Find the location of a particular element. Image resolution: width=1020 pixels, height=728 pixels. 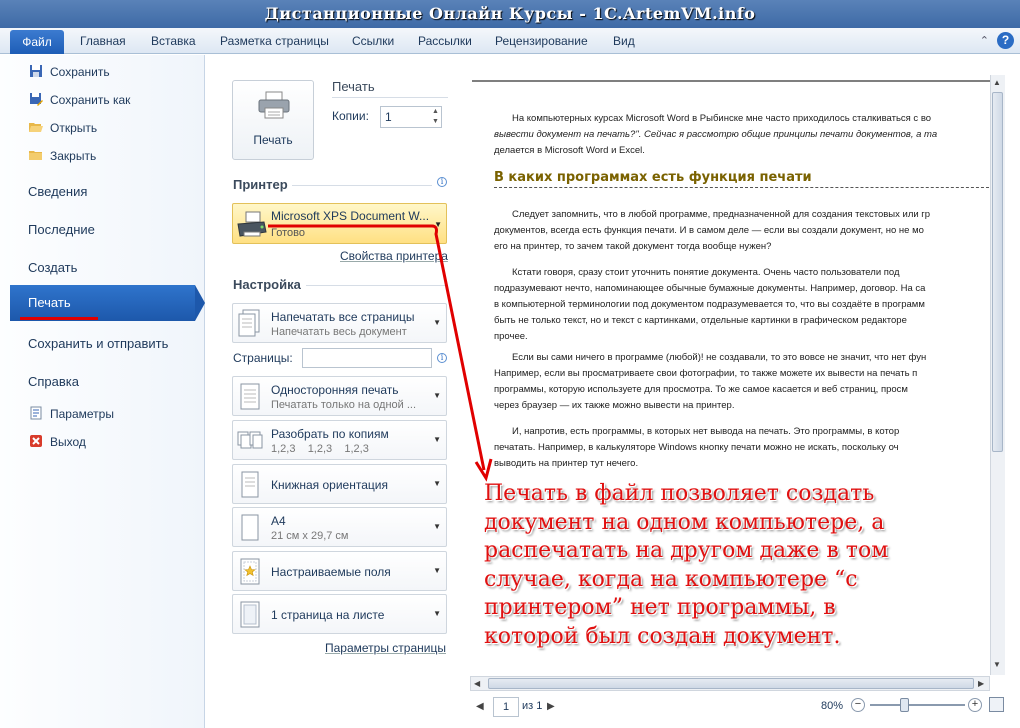

annotation-line: Печать в файл позволяет создать is located at coordinates (679, 493).